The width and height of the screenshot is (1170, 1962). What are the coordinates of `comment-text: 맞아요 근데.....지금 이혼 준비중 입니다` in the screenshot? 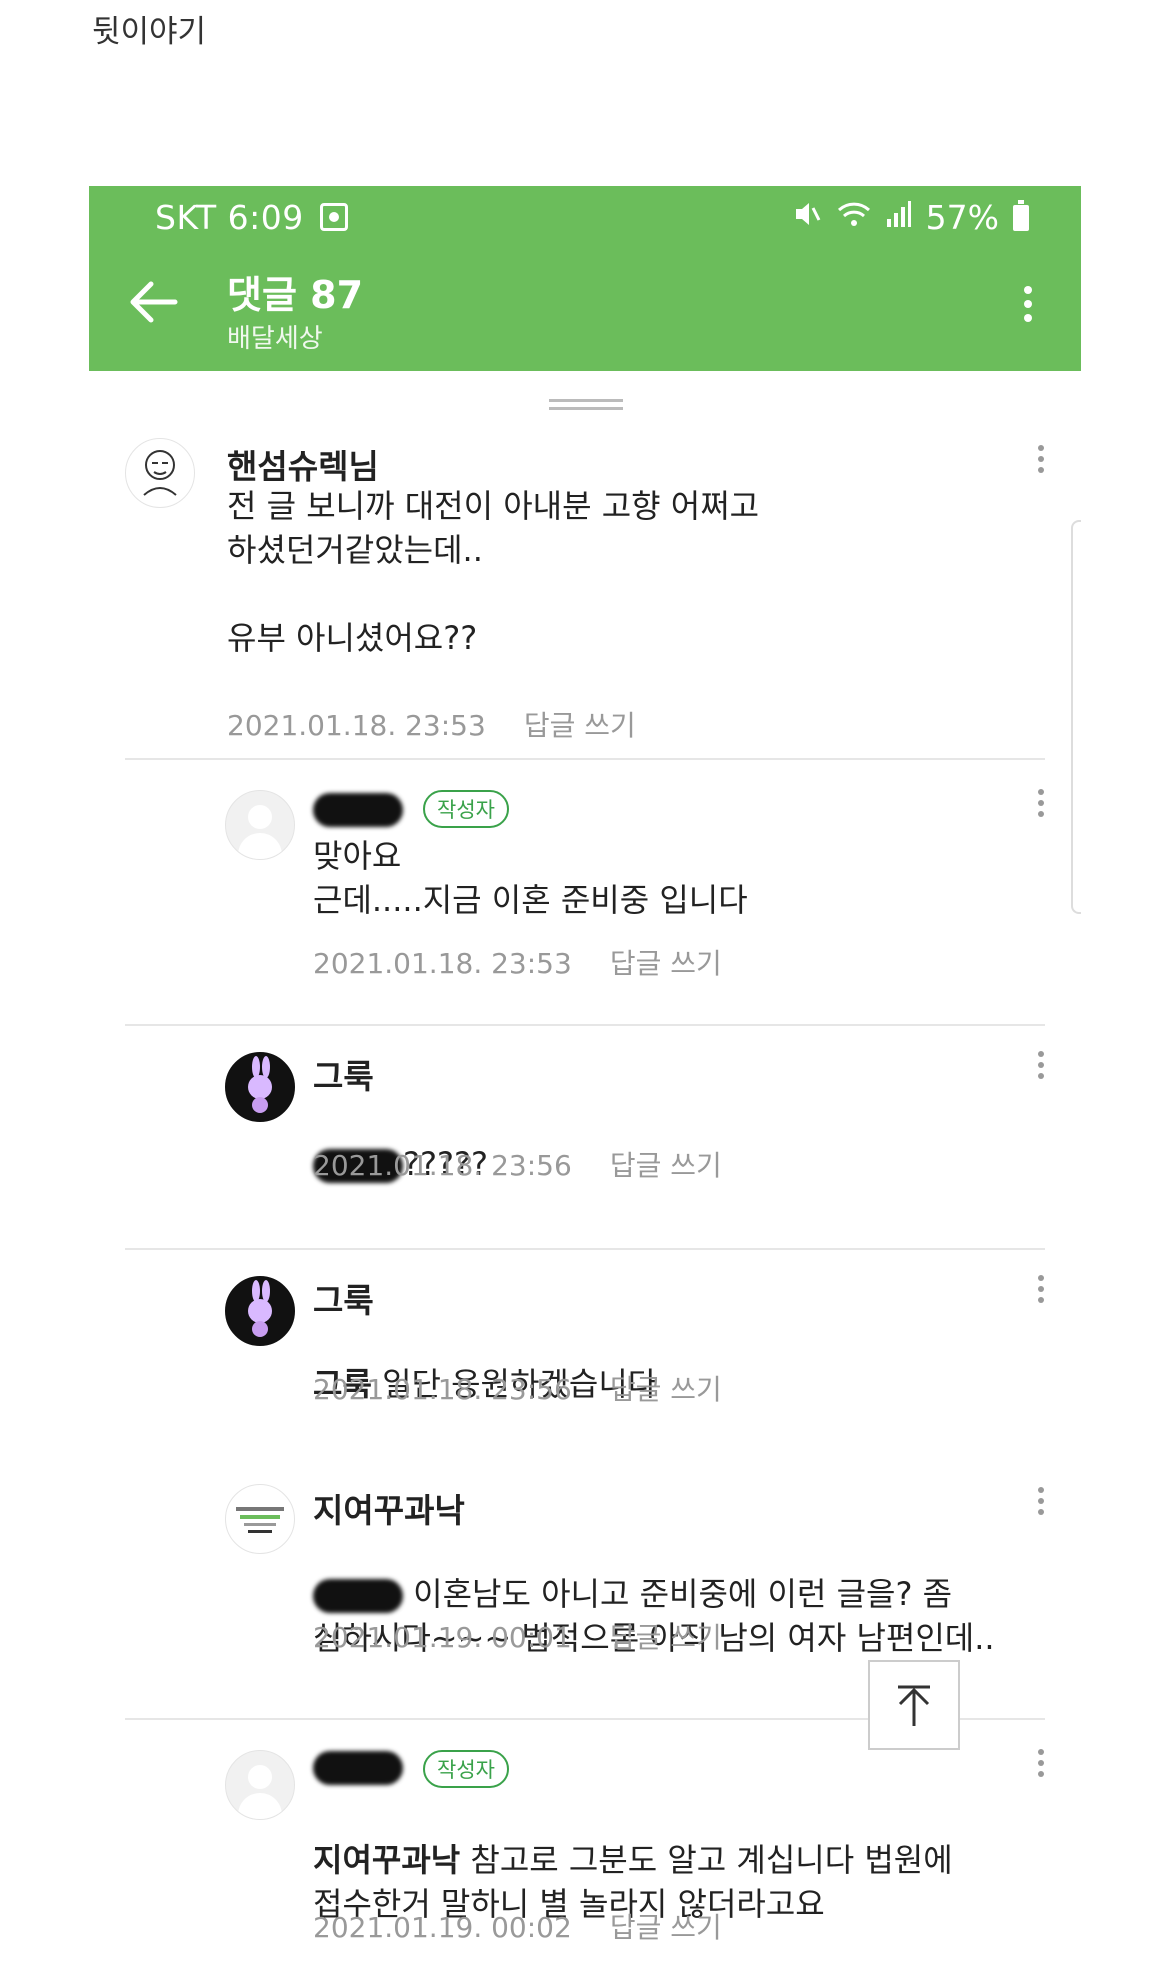 It's located at (530, 878).